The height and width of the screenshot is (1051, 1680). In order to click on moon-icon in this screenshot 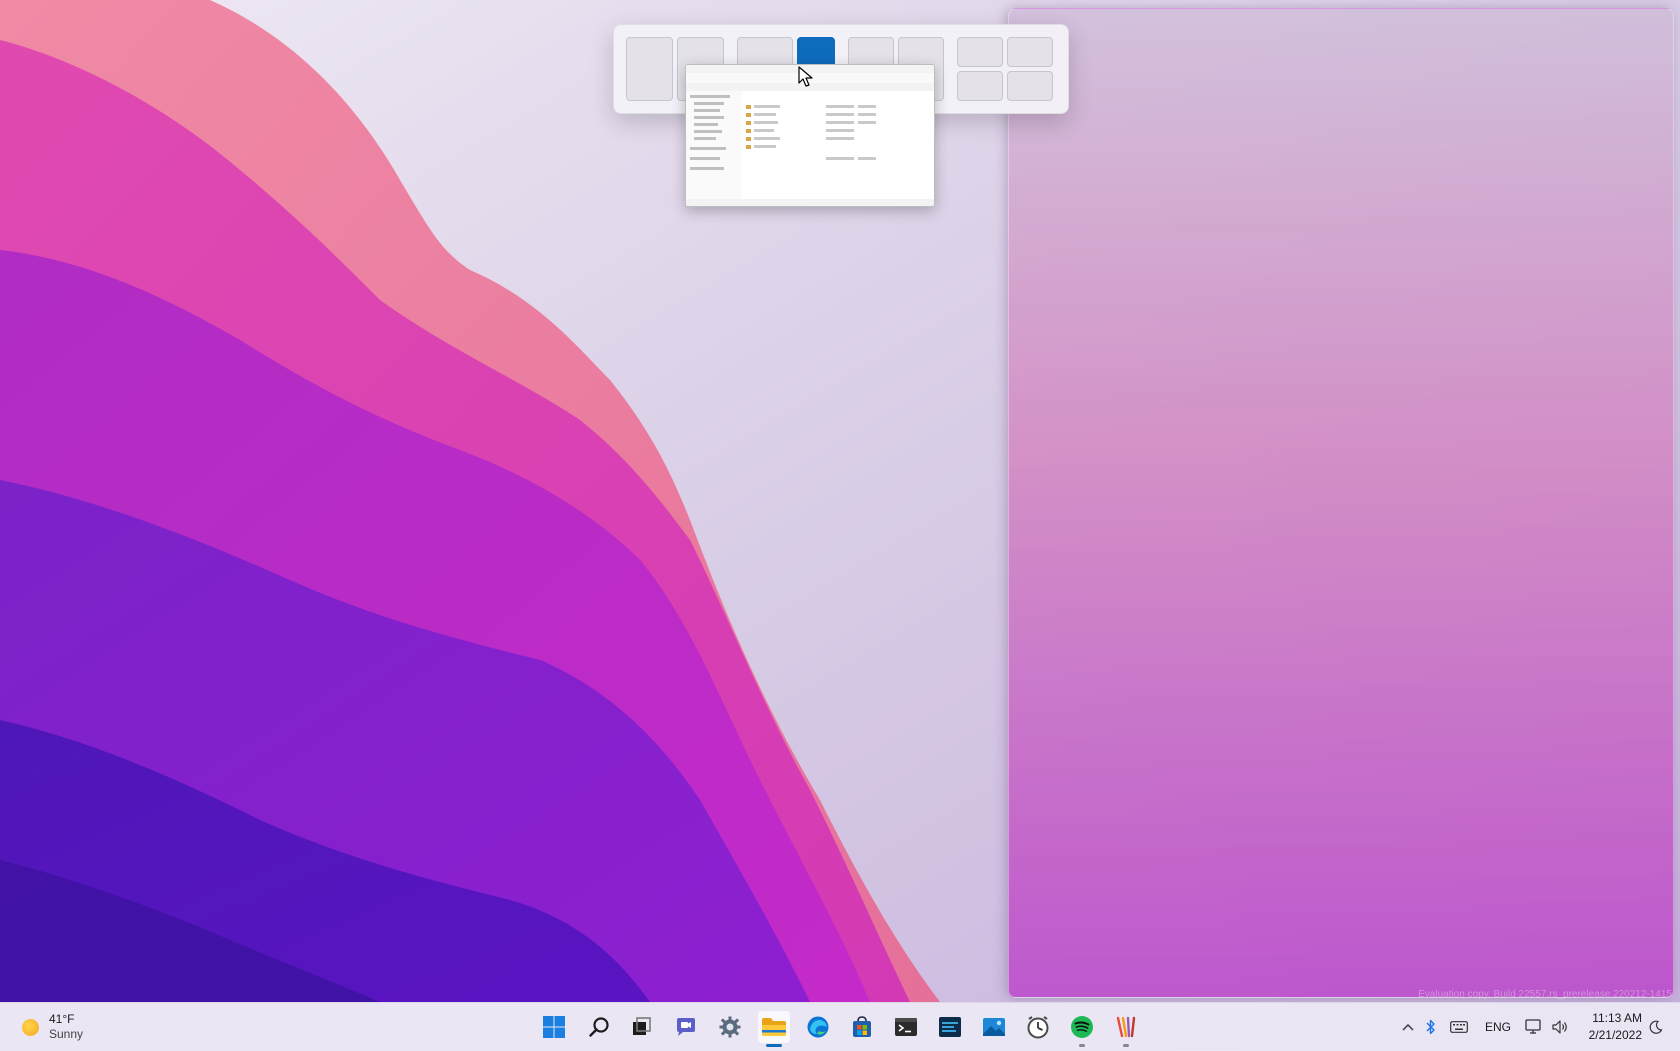, I will do `click(1656, 1027)`.